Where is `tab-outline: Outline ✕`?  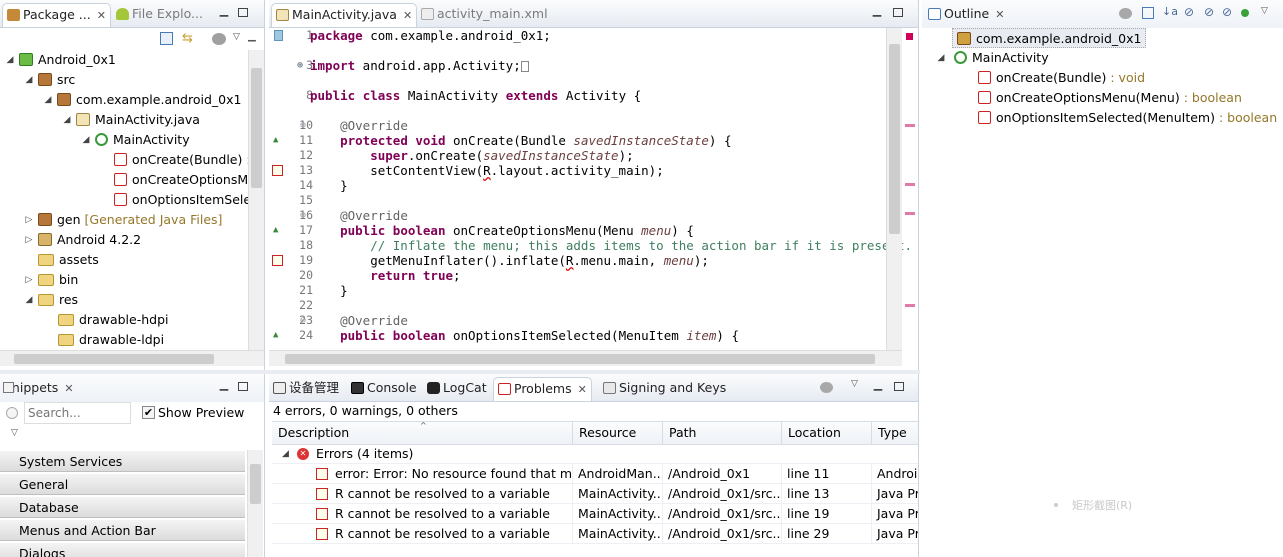
tab-outline: Outline ✕ is located at coordinates (966, 15).